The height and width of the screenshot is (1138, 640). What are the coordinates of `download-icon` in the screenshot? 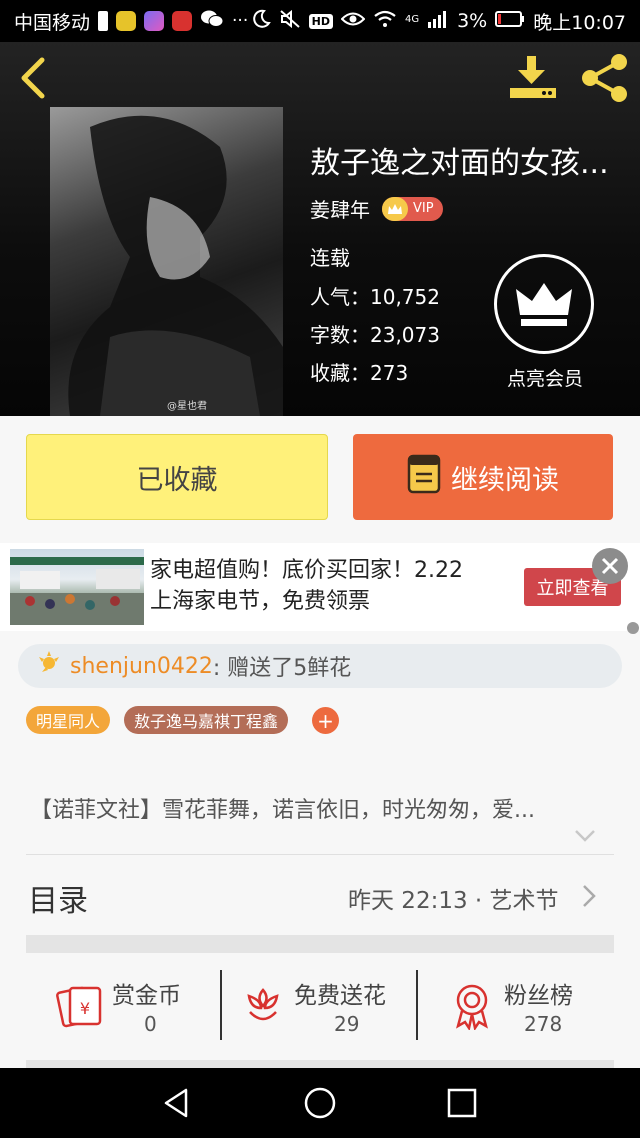 It's located at (533, 77).